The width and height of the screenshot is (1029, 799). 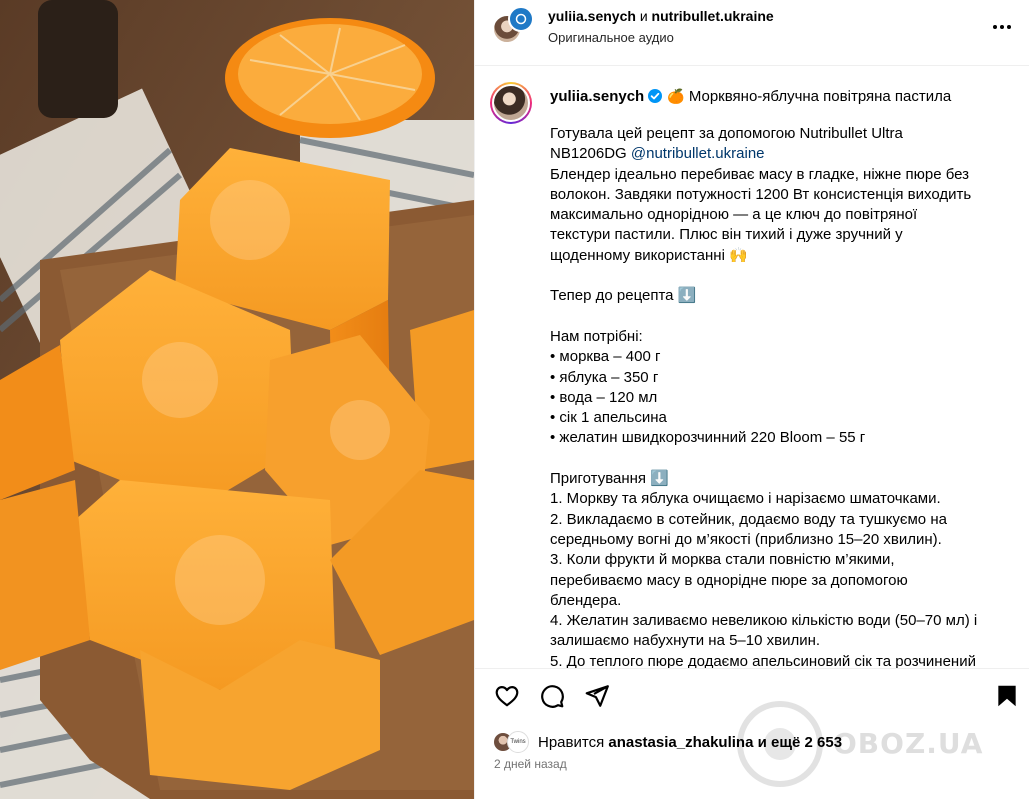 I want to click on collab-avatar, so click(x=521, y=19).